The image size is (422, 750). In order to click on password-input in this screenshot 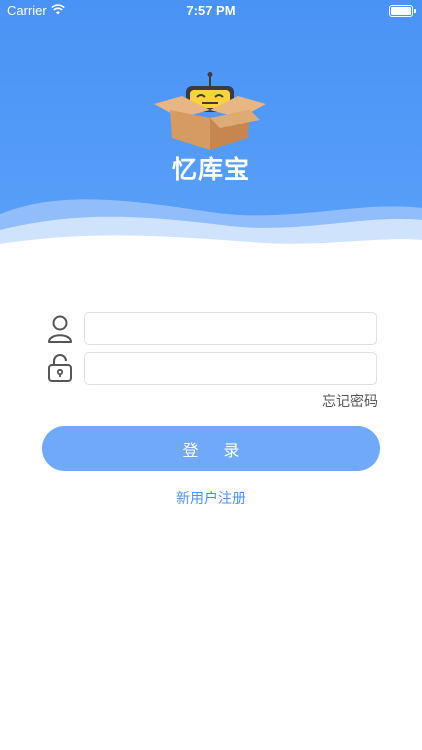, I will do `click(230, 368)`.